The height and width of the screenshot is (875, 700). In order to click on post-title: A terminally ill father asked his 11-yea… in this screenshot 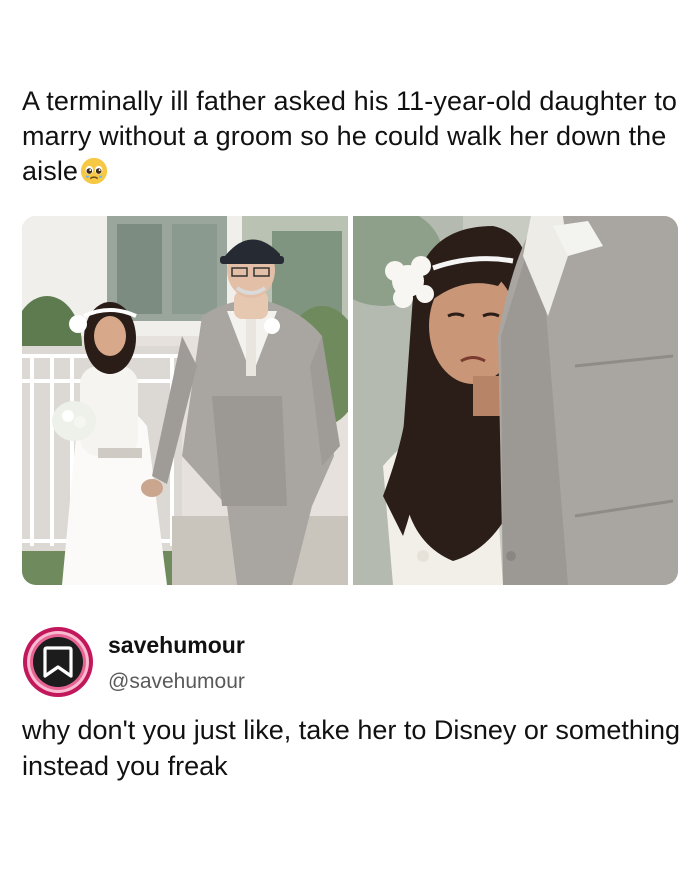, I will do `click(352, 136)`.